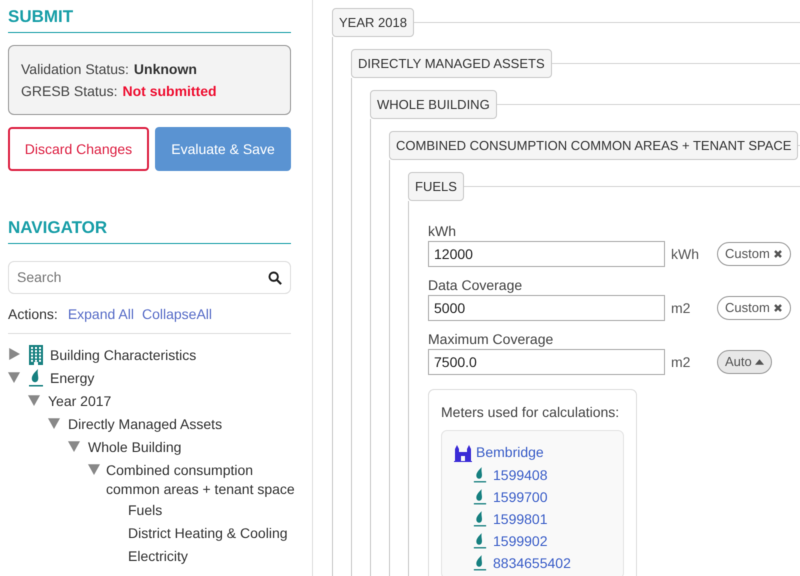 The height and width of the screenshot is (576, 800). I want to click on value-input: 7500.0, so click(546, 362).